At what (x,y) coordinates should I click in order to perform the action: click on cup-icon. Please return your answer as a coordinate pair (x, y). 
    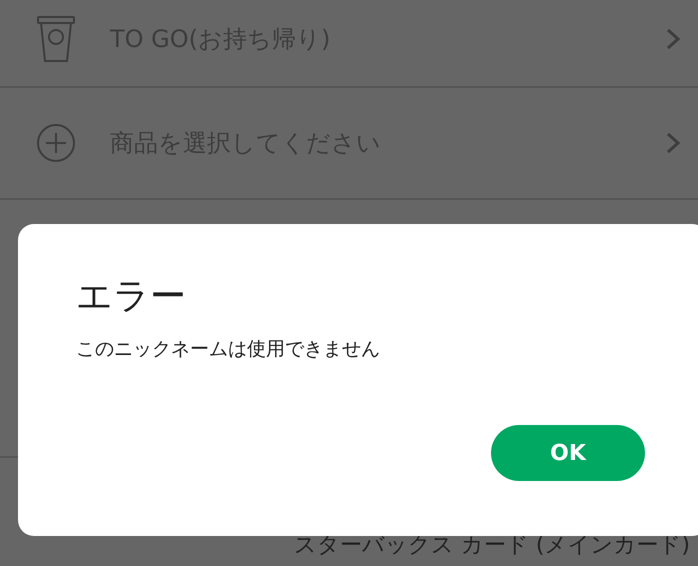
    Looking at the image, I should click on (56, 39).